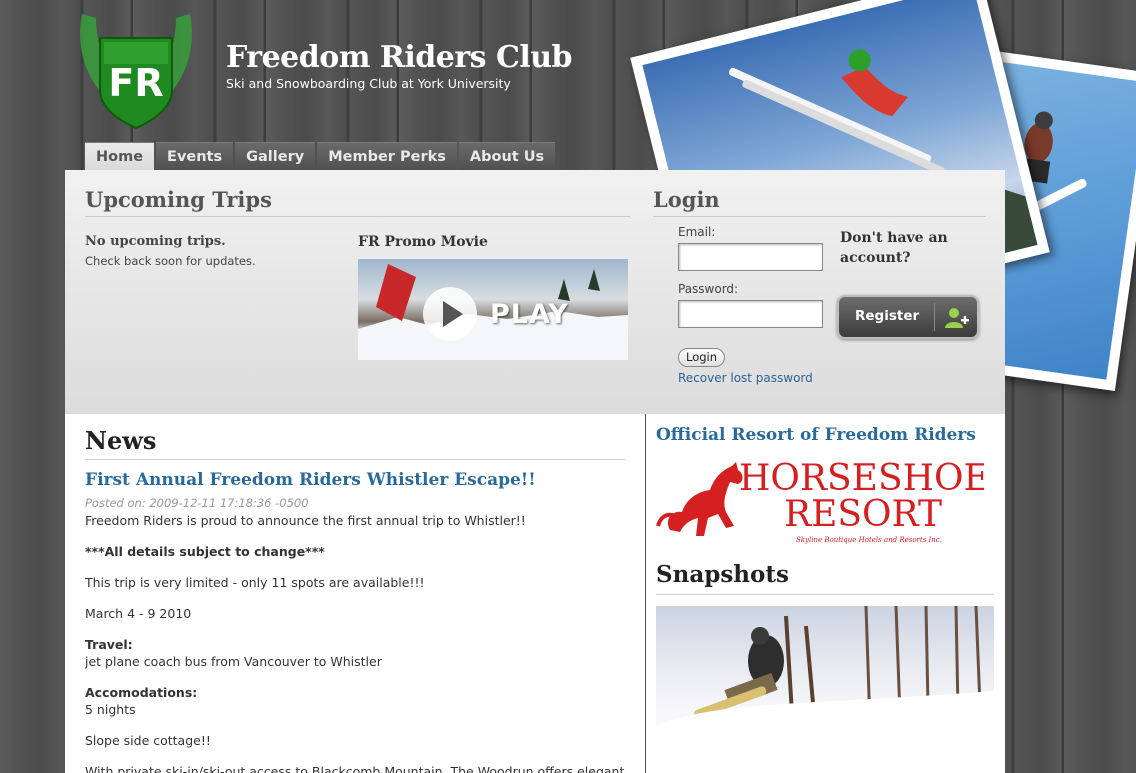 This screenshot has width=1136, height=773. I want to click on snapshot-illustration, so click(825, 689).